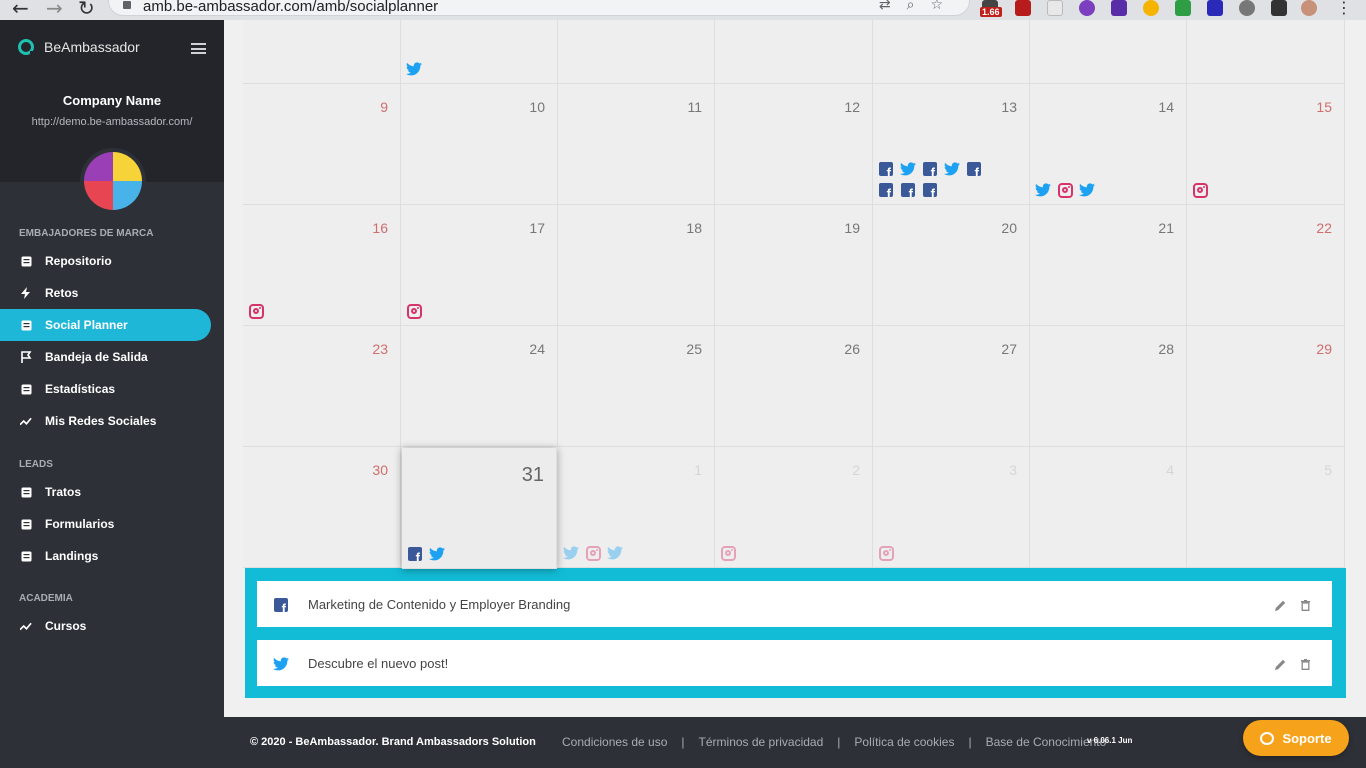 Image resolution: width=1366 pixels, height=768 pixels. What do you see at coordinates (1108, 507) in the screenshot?
I see `calendar-day-cell: 4` at bounding box center [1108, 507].